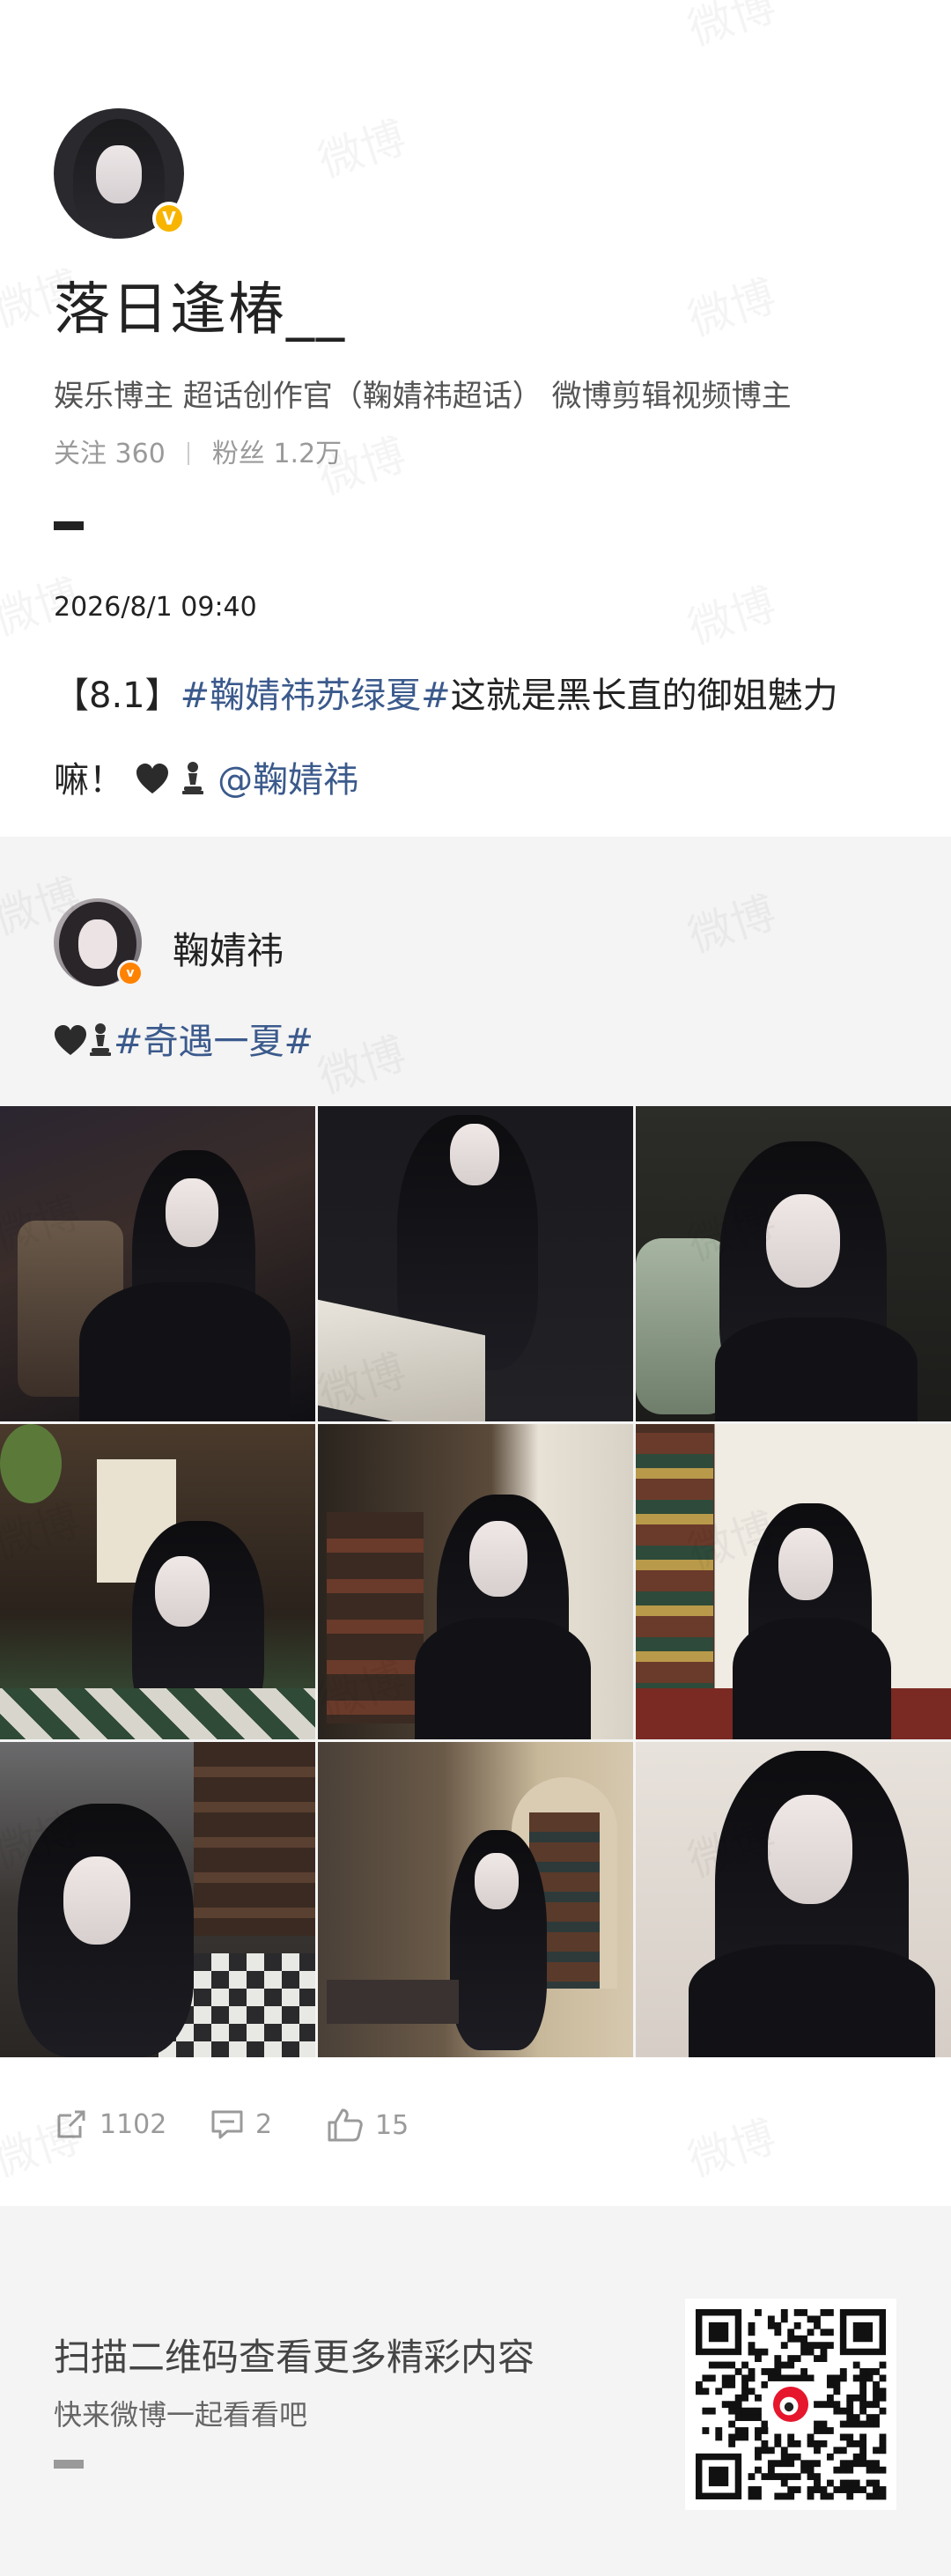  I want to click on footer-title: 扫描二维码查看更多精彩内容, so click(294, 2357).